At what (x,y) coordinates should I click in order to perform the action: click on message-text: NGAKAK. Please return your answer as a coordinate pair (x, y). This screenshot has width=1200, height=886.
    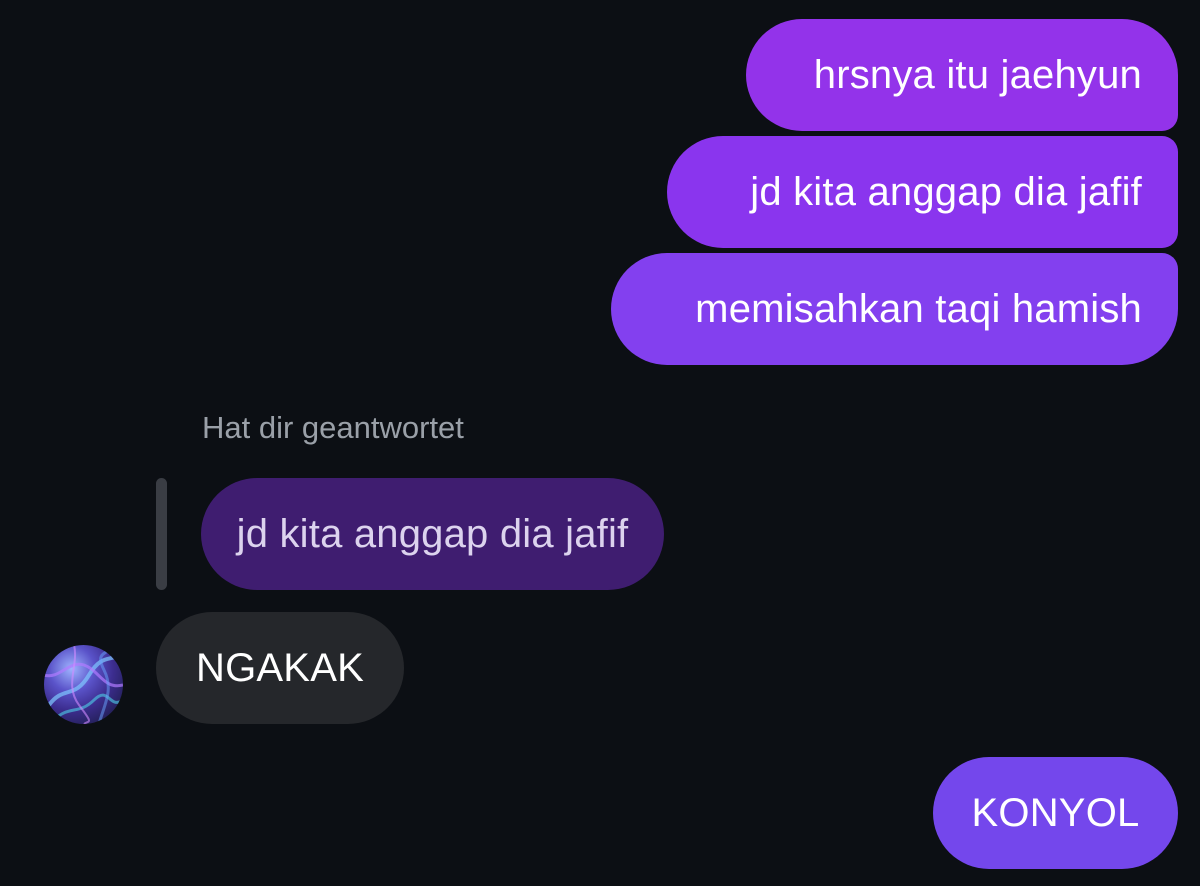
    Looking at the image, I should click on (280, 667).